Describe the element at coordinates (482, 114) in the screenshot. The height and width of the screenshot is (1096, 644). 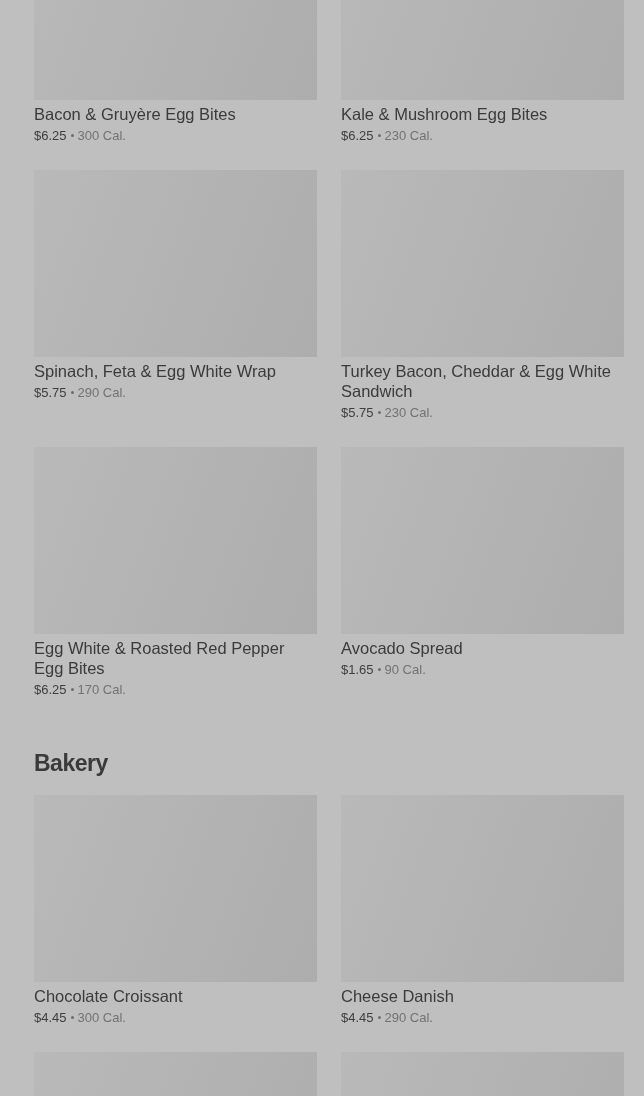
I see `item-name: Kale & Mushroom Egg Bites` at that location.